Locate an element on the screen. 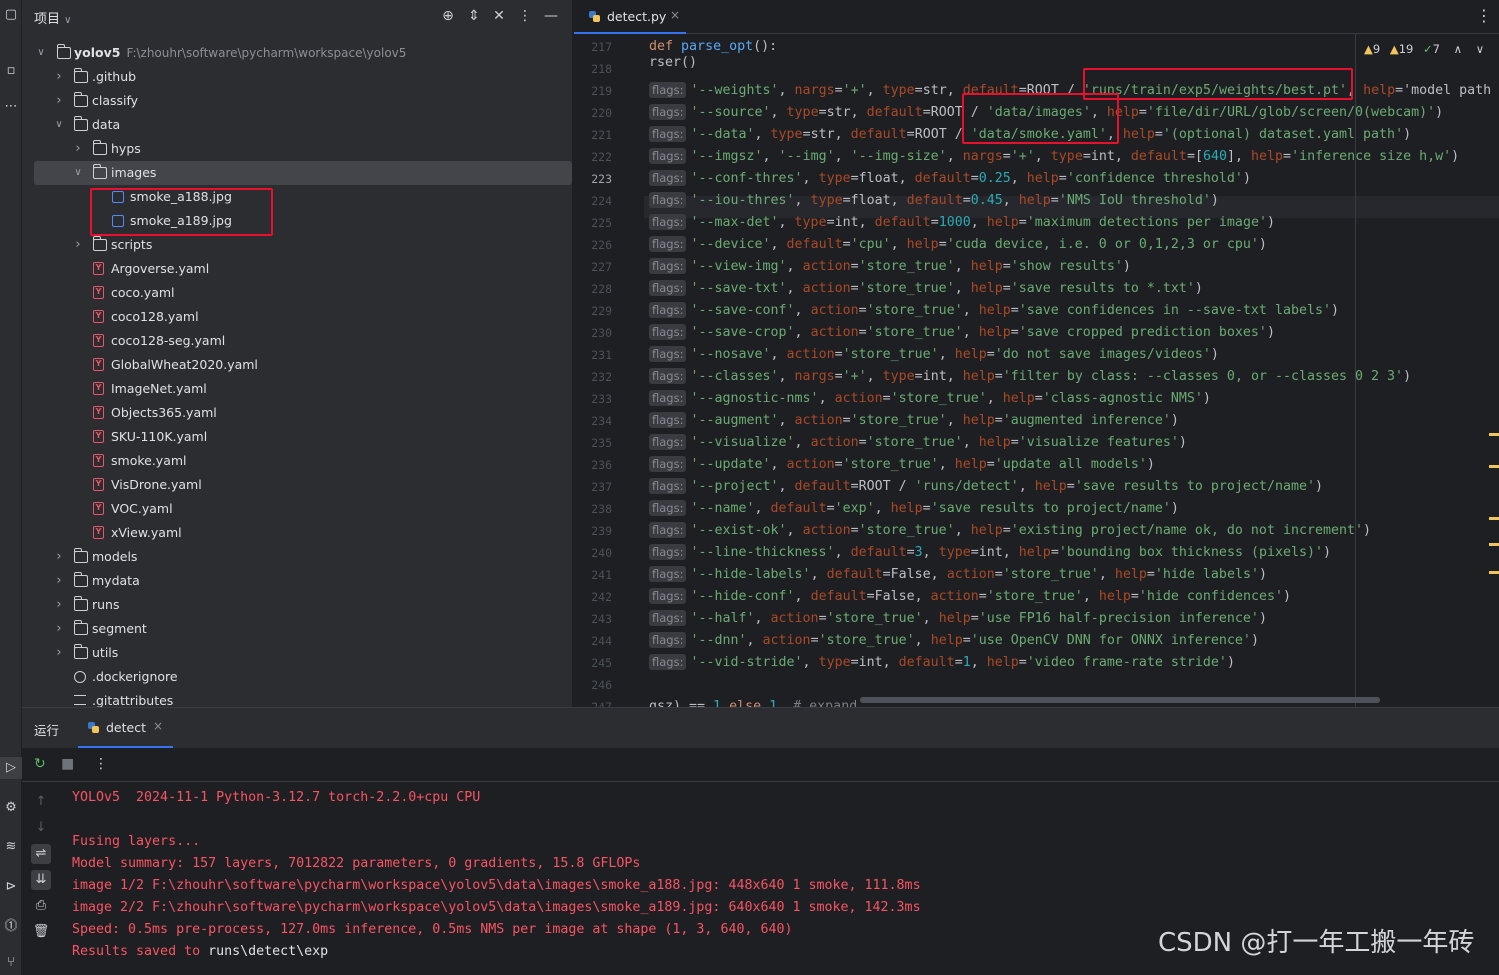  expand-all-icon: ⇕ is located at coordinates (474, 16).